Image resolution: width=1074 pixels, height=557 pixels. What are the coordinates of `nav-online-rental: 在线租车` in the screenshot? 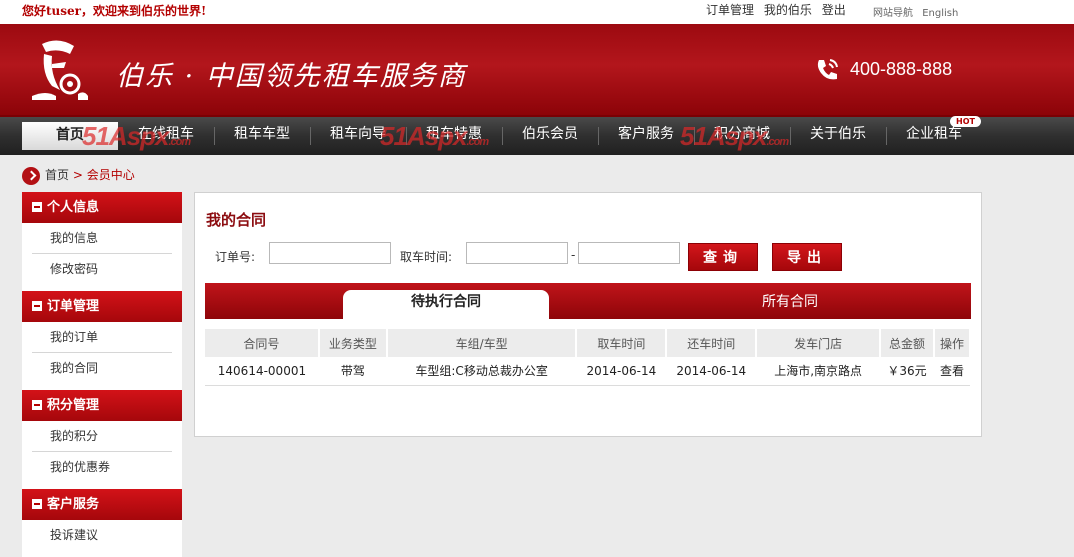 It's located at (166, 136).